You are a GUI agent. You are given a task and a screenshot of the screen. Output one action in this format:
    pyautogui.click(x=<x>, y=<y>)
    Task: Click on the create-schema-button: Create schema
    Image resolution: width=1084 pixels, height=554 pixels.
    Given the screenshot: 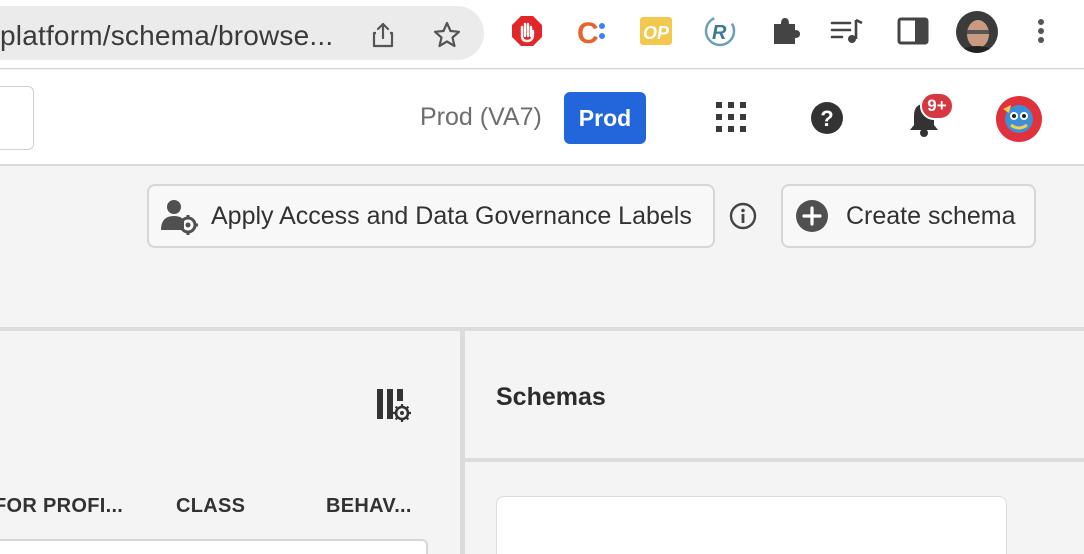 What is the action you would take?
    pyautogui.click(x=908, y=216)
    